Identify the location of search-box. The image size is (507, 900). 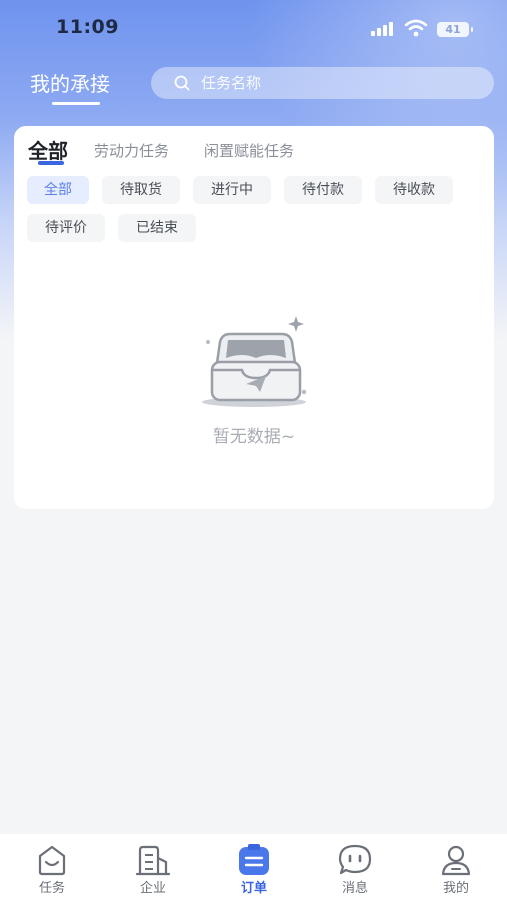
(322, 83).